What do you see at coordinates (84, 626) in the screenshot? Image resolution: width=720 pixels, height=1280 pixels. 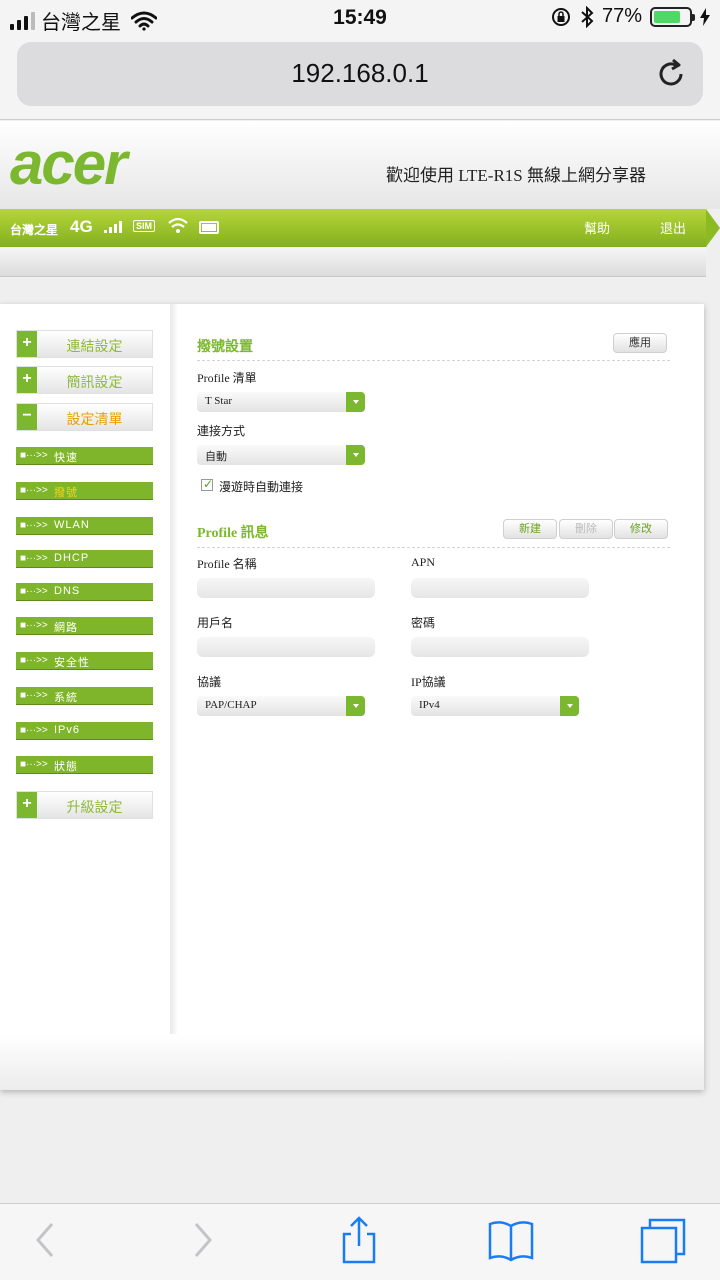 I see `submenu-network: ■···>> 網路` at bounding box center [84, 626].